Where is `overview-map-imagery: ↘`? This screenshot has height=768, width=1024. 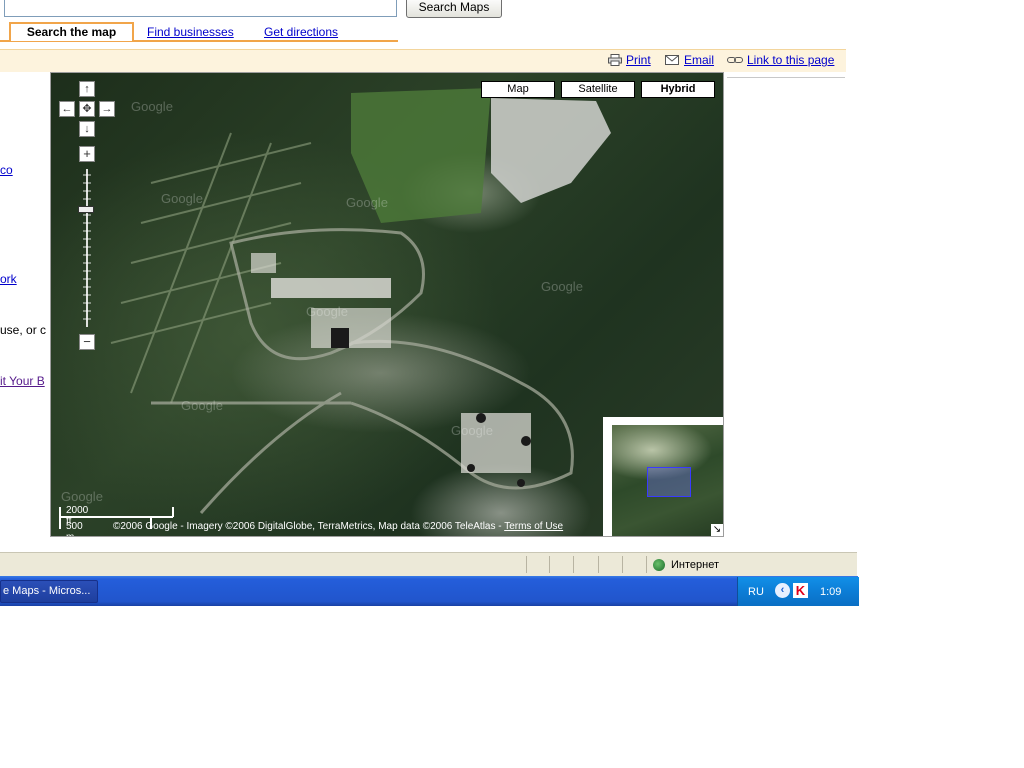 overview-map-imagery: ↘ is located at coordinates (667, 480).